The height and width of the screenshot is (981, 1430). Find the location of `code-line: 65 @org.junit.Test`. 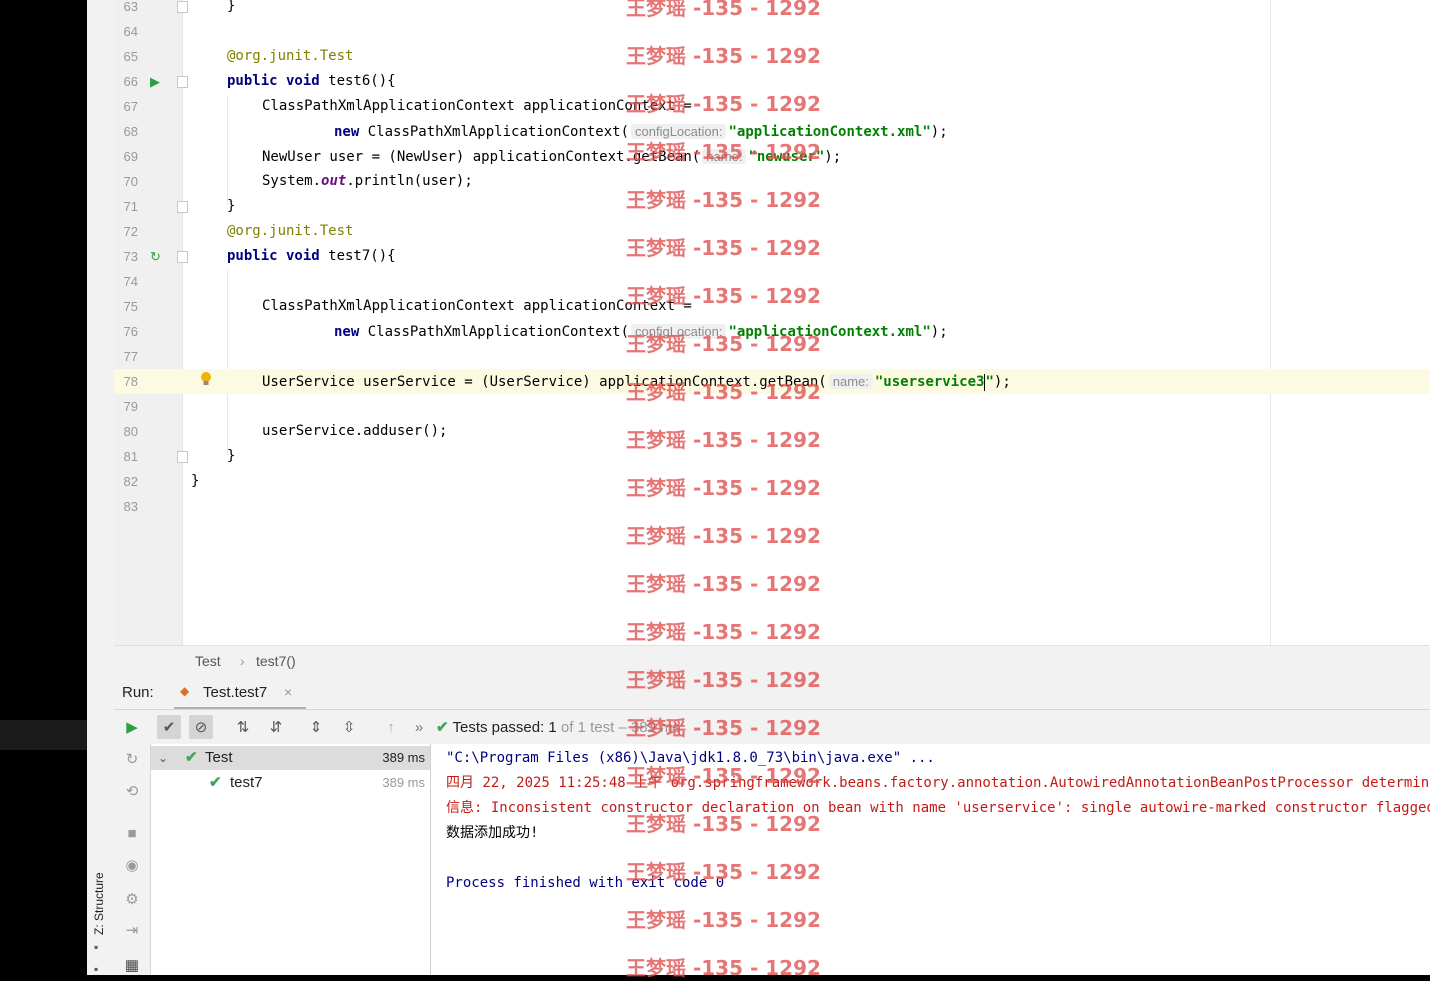

code-line: 65 @org.junit.Test is located at coordinates (772, 56).